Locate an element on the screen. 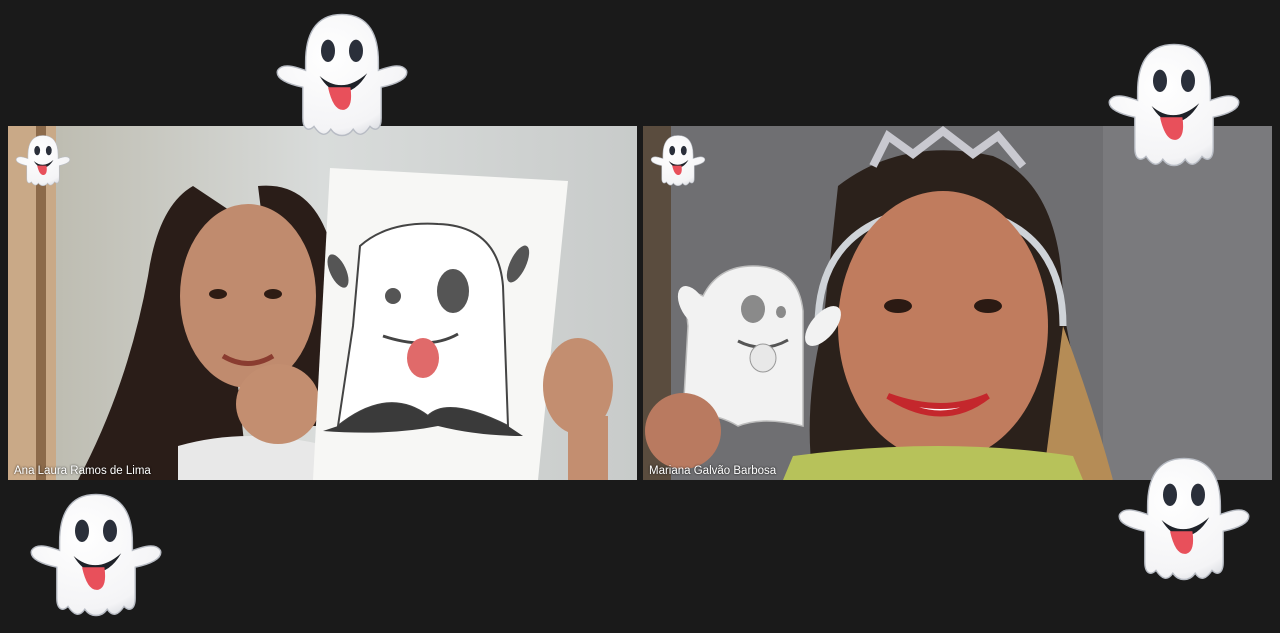 The image size is (1280, 633). participant-name-label: Ana Laura Ramos de Lima is located at coordinates (82, 471).